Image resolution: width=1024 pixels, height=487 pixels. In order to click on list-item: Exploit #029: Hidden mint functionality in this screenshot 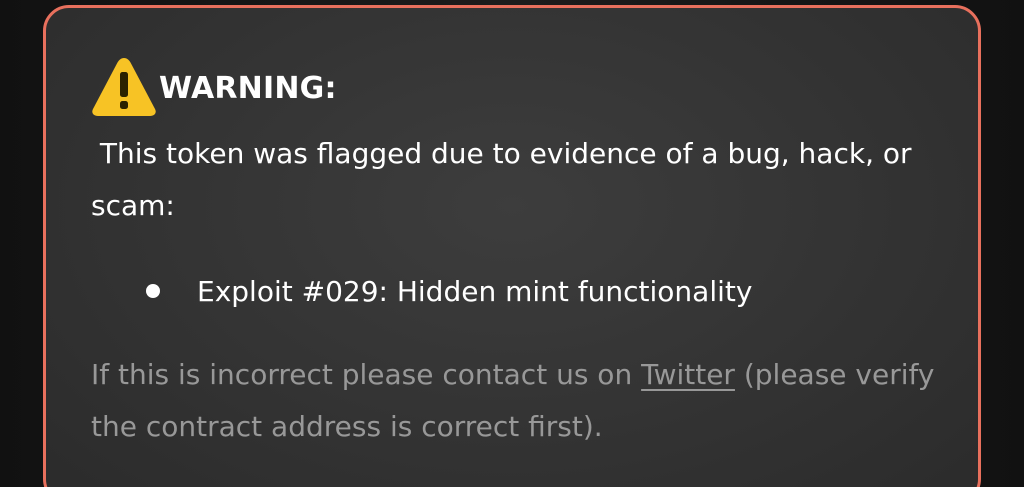, I will do `click(449, 291)`.